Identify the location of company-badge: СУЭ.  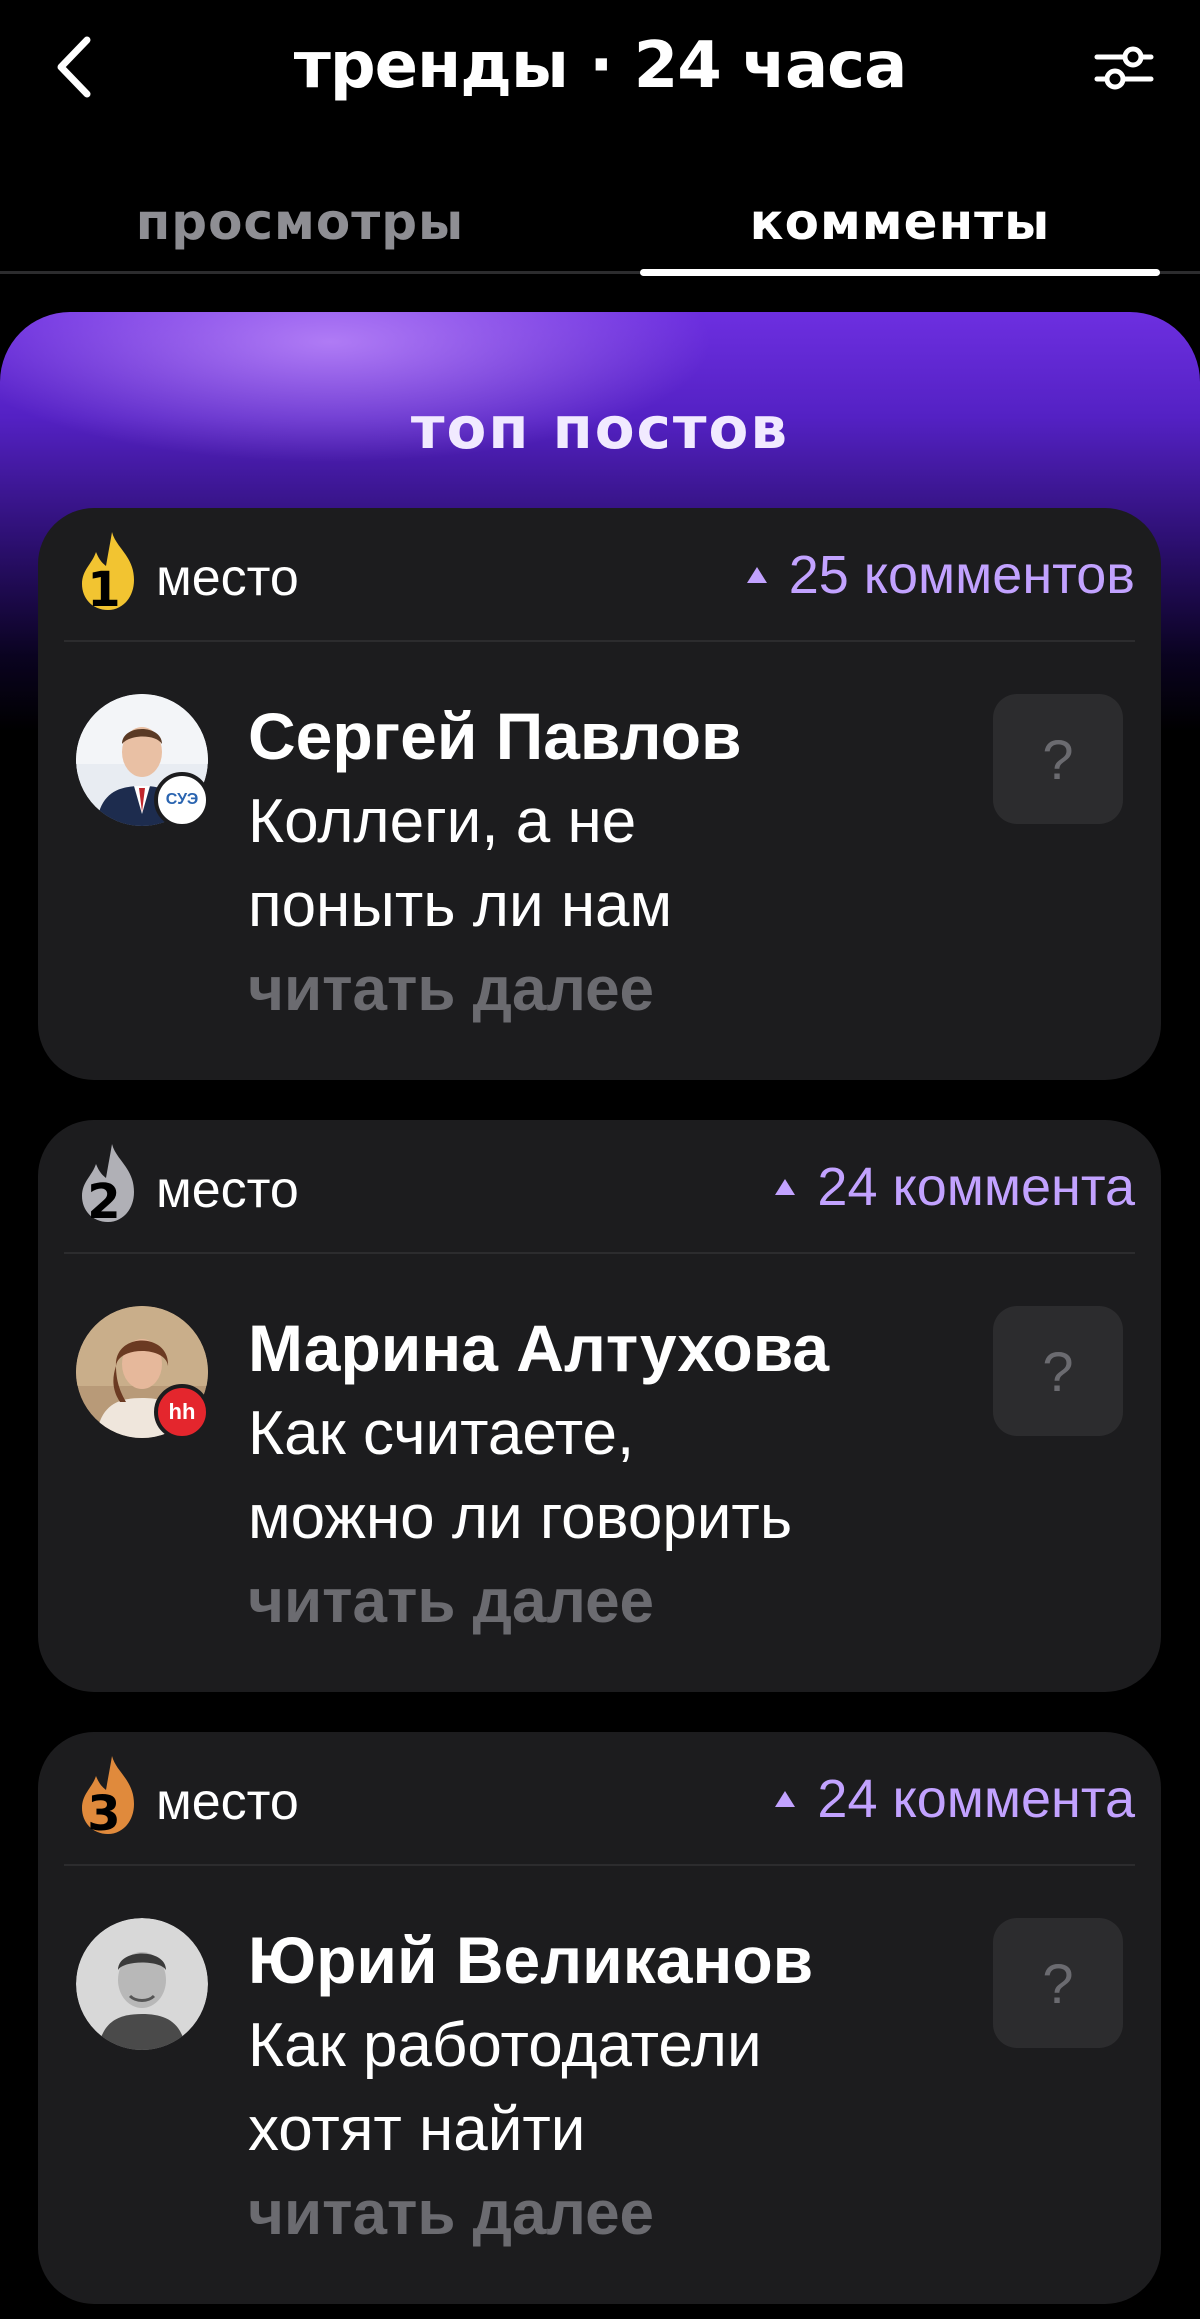
(182, 800).